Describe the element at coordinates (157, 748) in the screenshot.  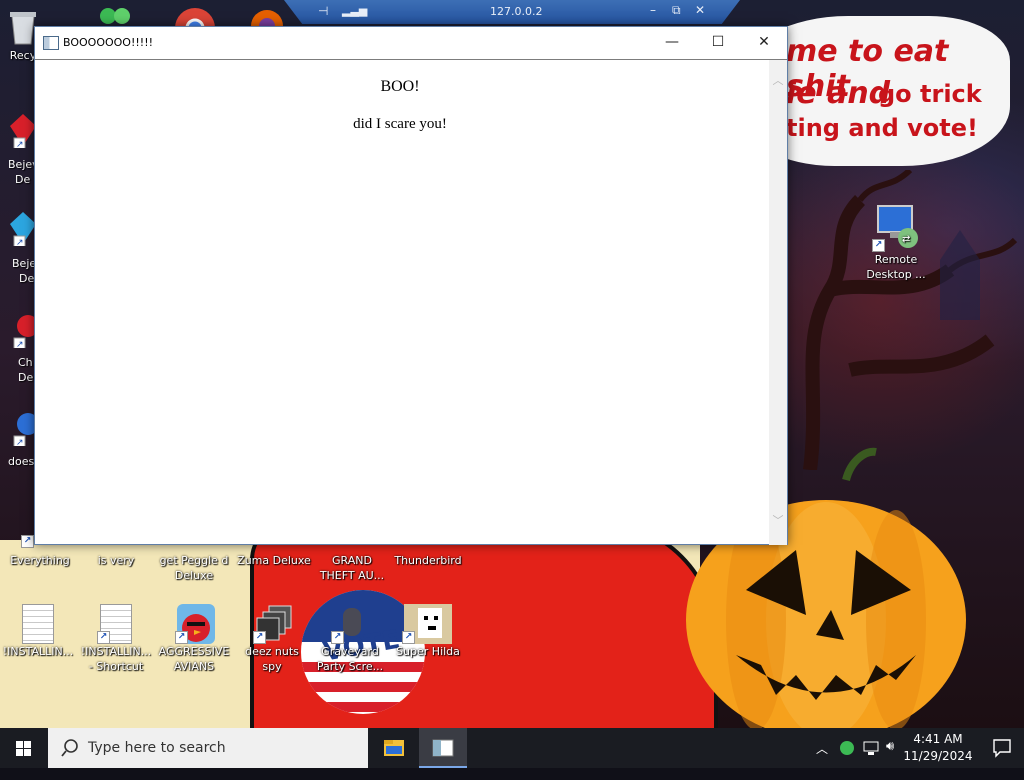
I see `search-placeholder: Type here to search` at that location.